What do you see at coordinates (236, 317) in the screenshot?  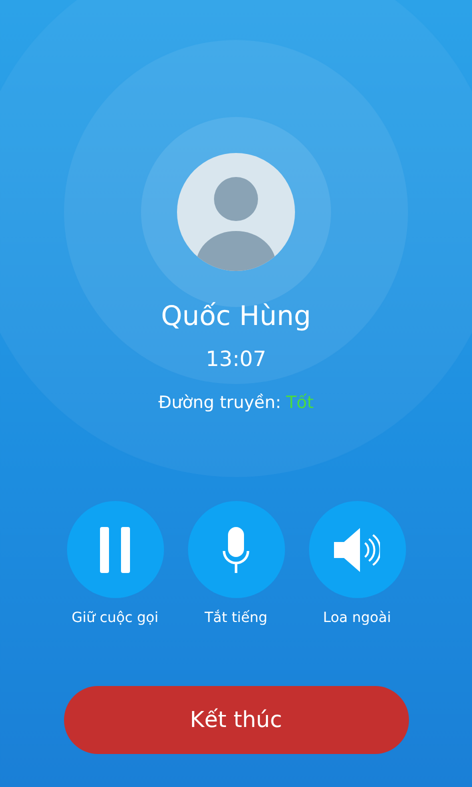 I see `contact-name: Quốc Hùng` at bounding box center [236, 317].